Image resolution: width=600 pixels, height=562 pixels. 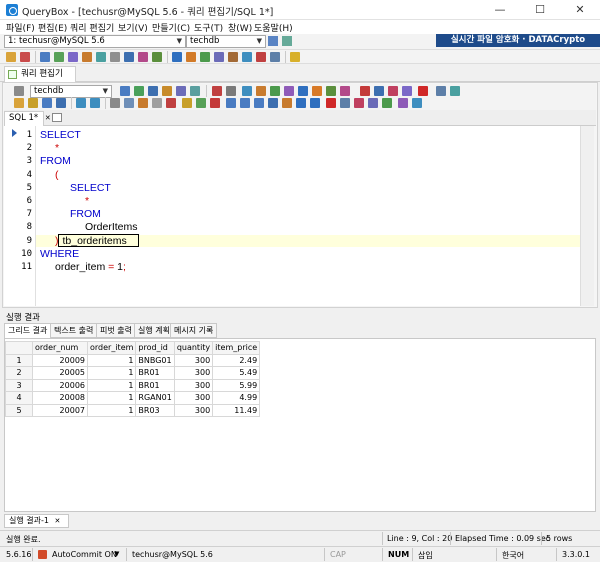 I want to click on macro-icon, so click(x=417, y=103).